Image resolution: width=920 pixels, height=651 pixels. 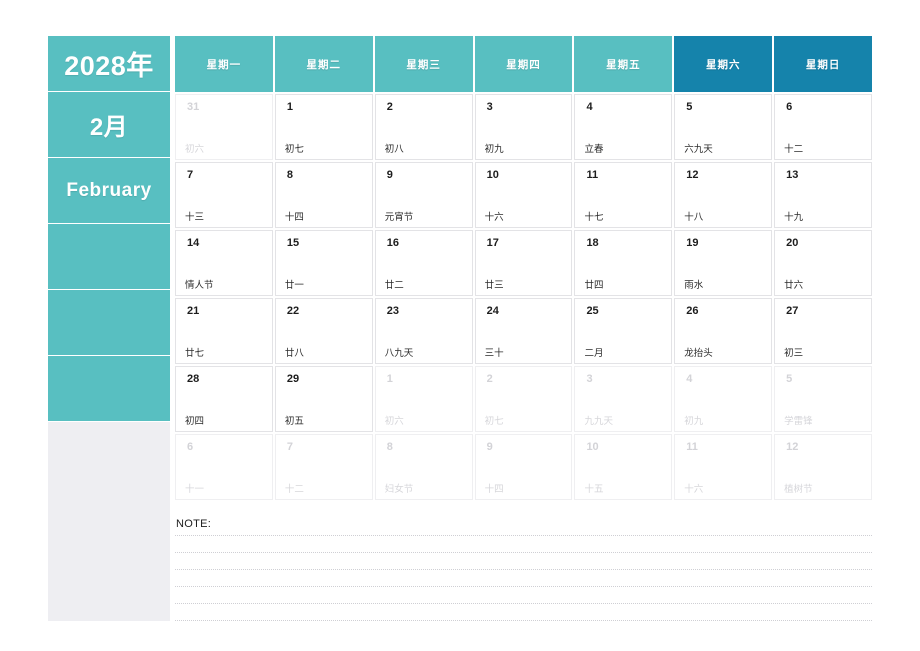 What do you see at coordinates (492, 243) in the screenshot?
I see `day-number: 17` at bounding box center [492, 243].